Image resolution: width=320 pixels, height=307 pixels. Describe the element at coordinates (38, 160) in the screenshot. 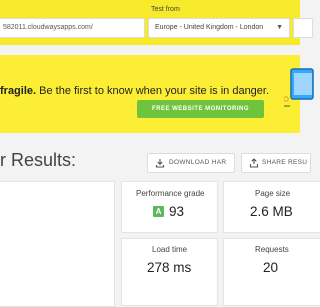

I see `results-title: r Results:` at that location.